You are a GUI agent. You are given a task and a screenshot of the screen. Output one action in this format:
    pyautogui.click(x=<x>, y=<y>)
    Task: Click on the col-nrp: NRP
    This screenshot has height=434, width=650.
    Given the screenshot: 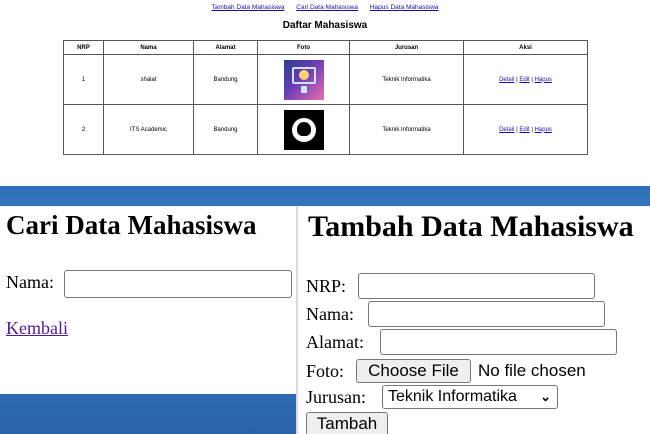 What is the action you would take?
    pyautogui.click(x=83, y=47)
    